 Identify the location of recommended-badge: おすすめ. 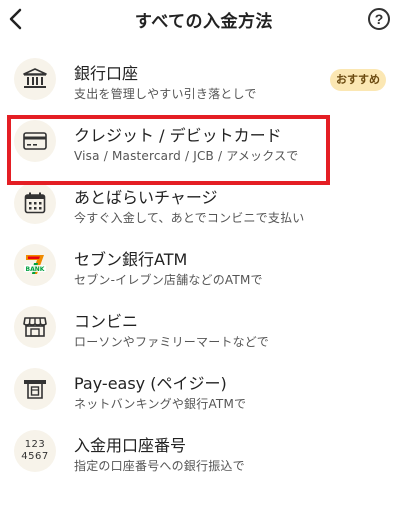
(358, 80).